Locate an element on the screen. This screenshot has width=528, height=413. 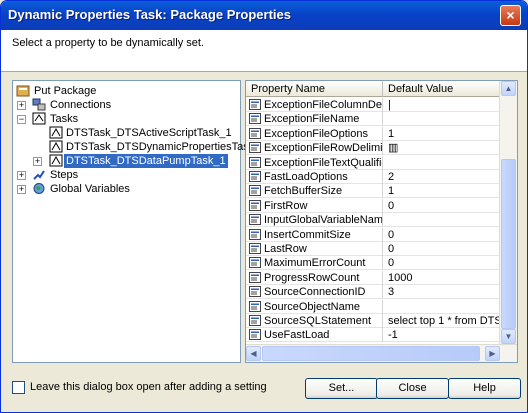
leave-open-checkbox is located at coordinates (18, 387).